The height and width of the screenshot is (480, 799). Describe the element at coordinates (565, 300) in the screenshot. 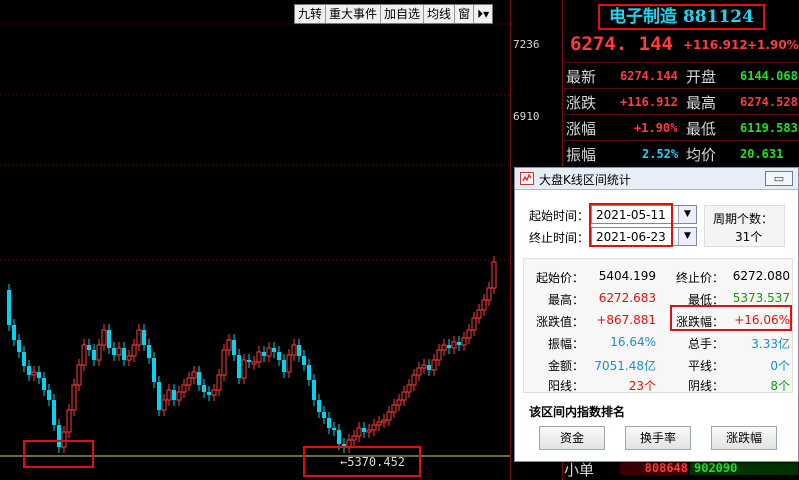

I see `stat-label: 最高：` at that location.